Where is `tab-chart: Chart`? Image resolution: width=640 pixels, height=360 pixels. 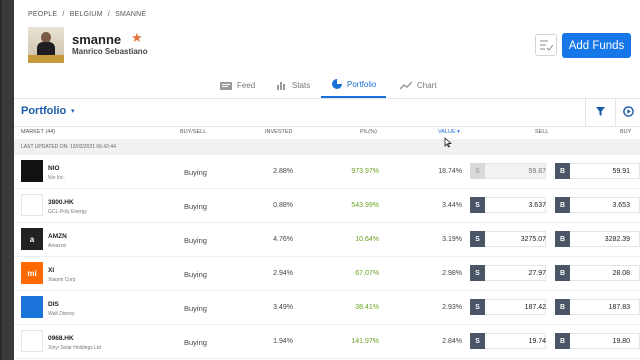
tab-chart: Chart is located at coordinates (418, 85).